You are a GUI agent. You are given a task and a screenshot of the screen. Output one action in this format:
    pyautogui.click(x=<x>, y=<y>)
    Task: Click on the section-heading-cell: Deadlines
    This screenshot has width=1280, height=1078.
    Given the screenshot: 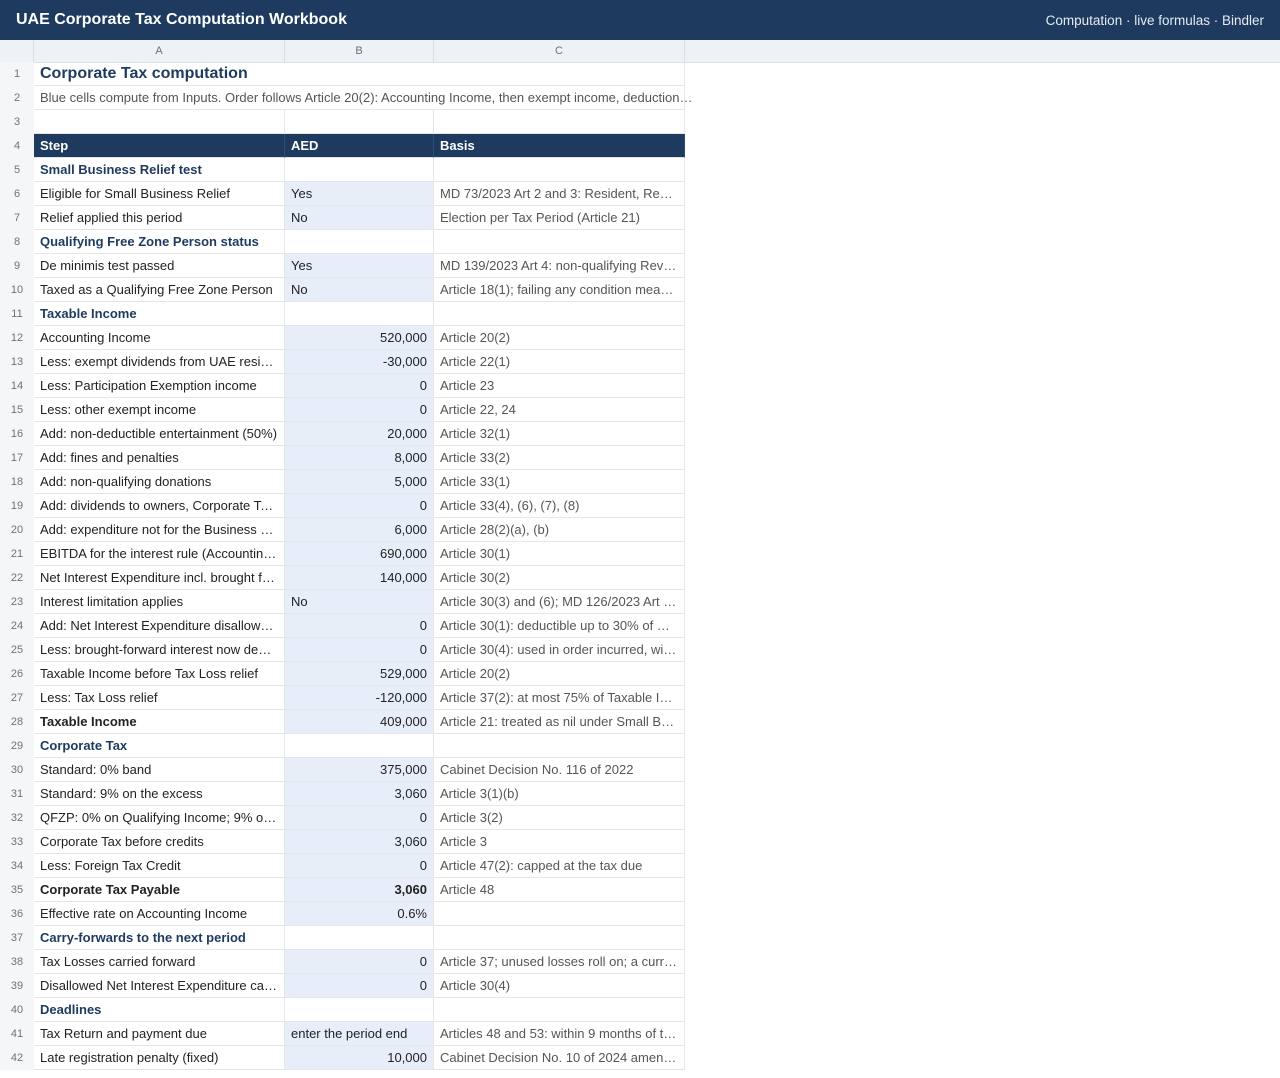 What is the action you would take?
    pyautogui.click(x=159, y=1010)
    